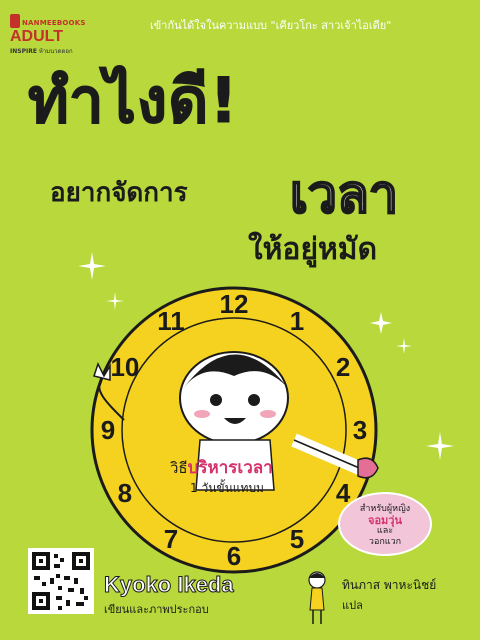  Describe the element at coordinates (352, 605) in the screenshot. I see `translator-role: แปล` at that location.